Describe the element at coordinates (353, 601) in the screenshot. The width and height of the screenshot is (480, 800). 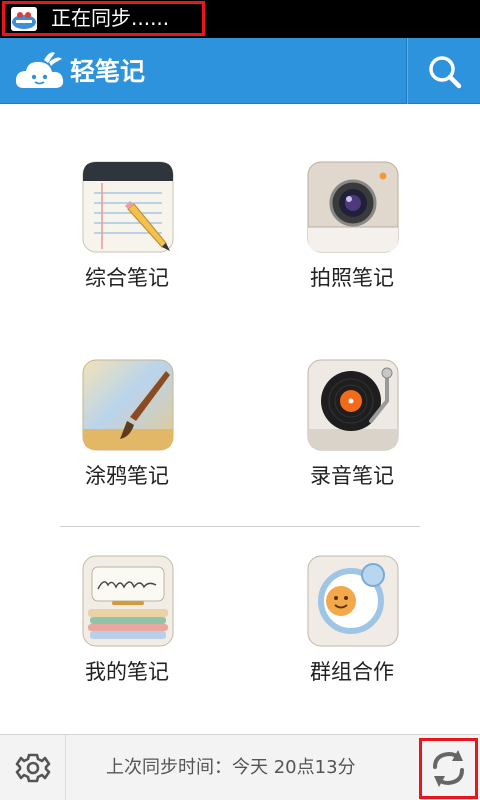
I see `group-smiley-icon` at that location.